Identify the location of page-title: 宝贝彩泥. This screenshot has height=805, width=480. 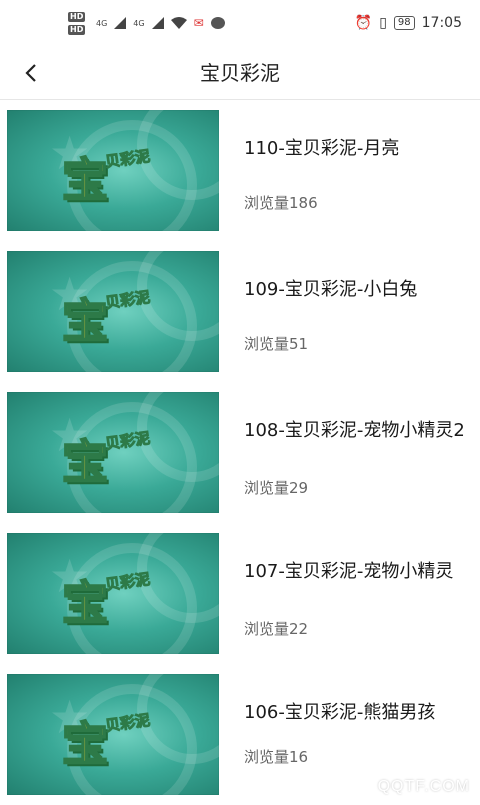
(240, 73).